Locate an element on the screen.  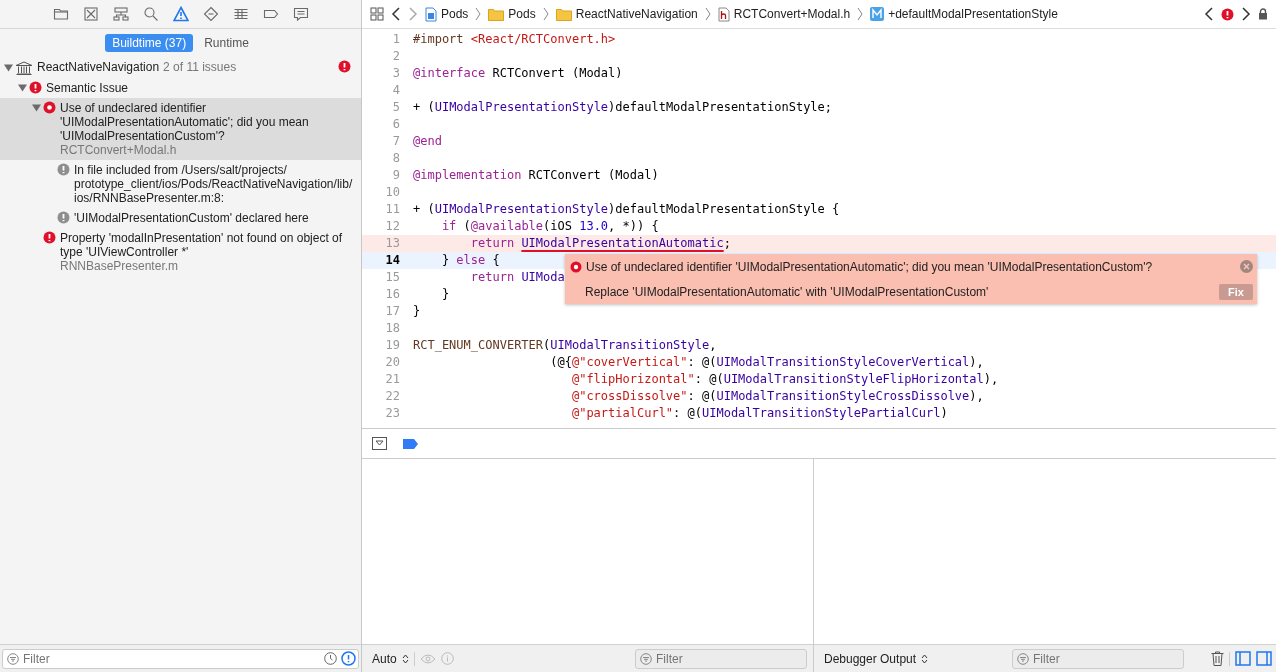
code-text: return UIModalPresentationAutomatic; is located at coordinates (600, 243).